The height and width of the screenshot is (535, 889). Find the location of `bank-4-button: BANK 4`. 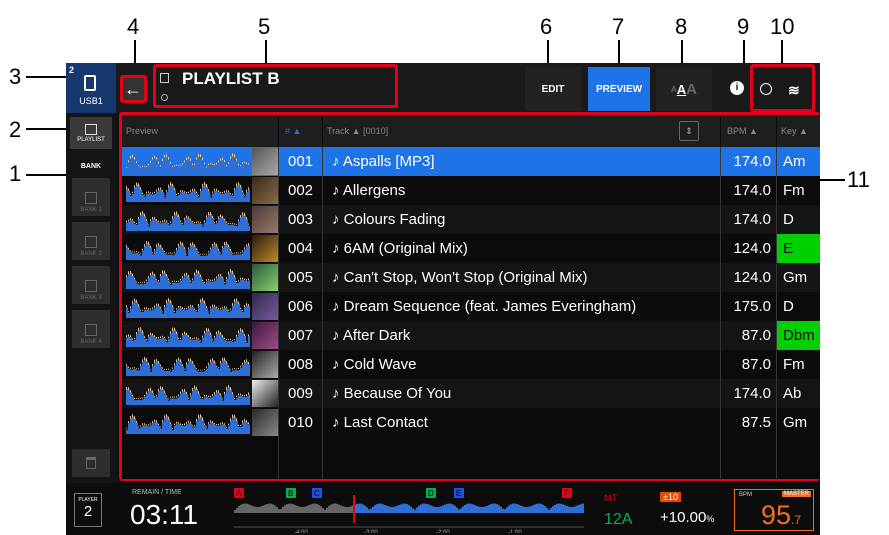

bank-4-button: BANK 4 is located at coordinates (91, 329).